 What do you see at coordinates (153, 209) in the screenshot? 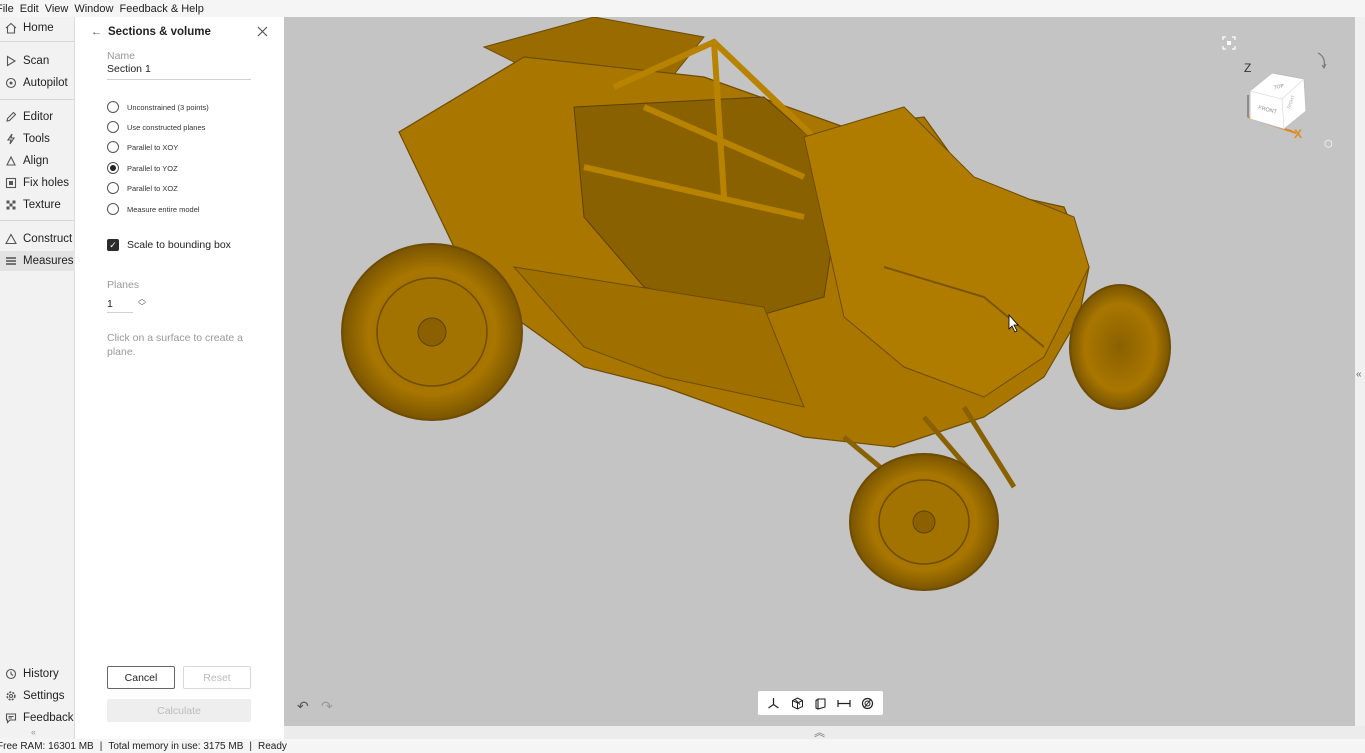
I see `radio-measure-entire-model: Measure entire model` at bounding box center [153, 209].